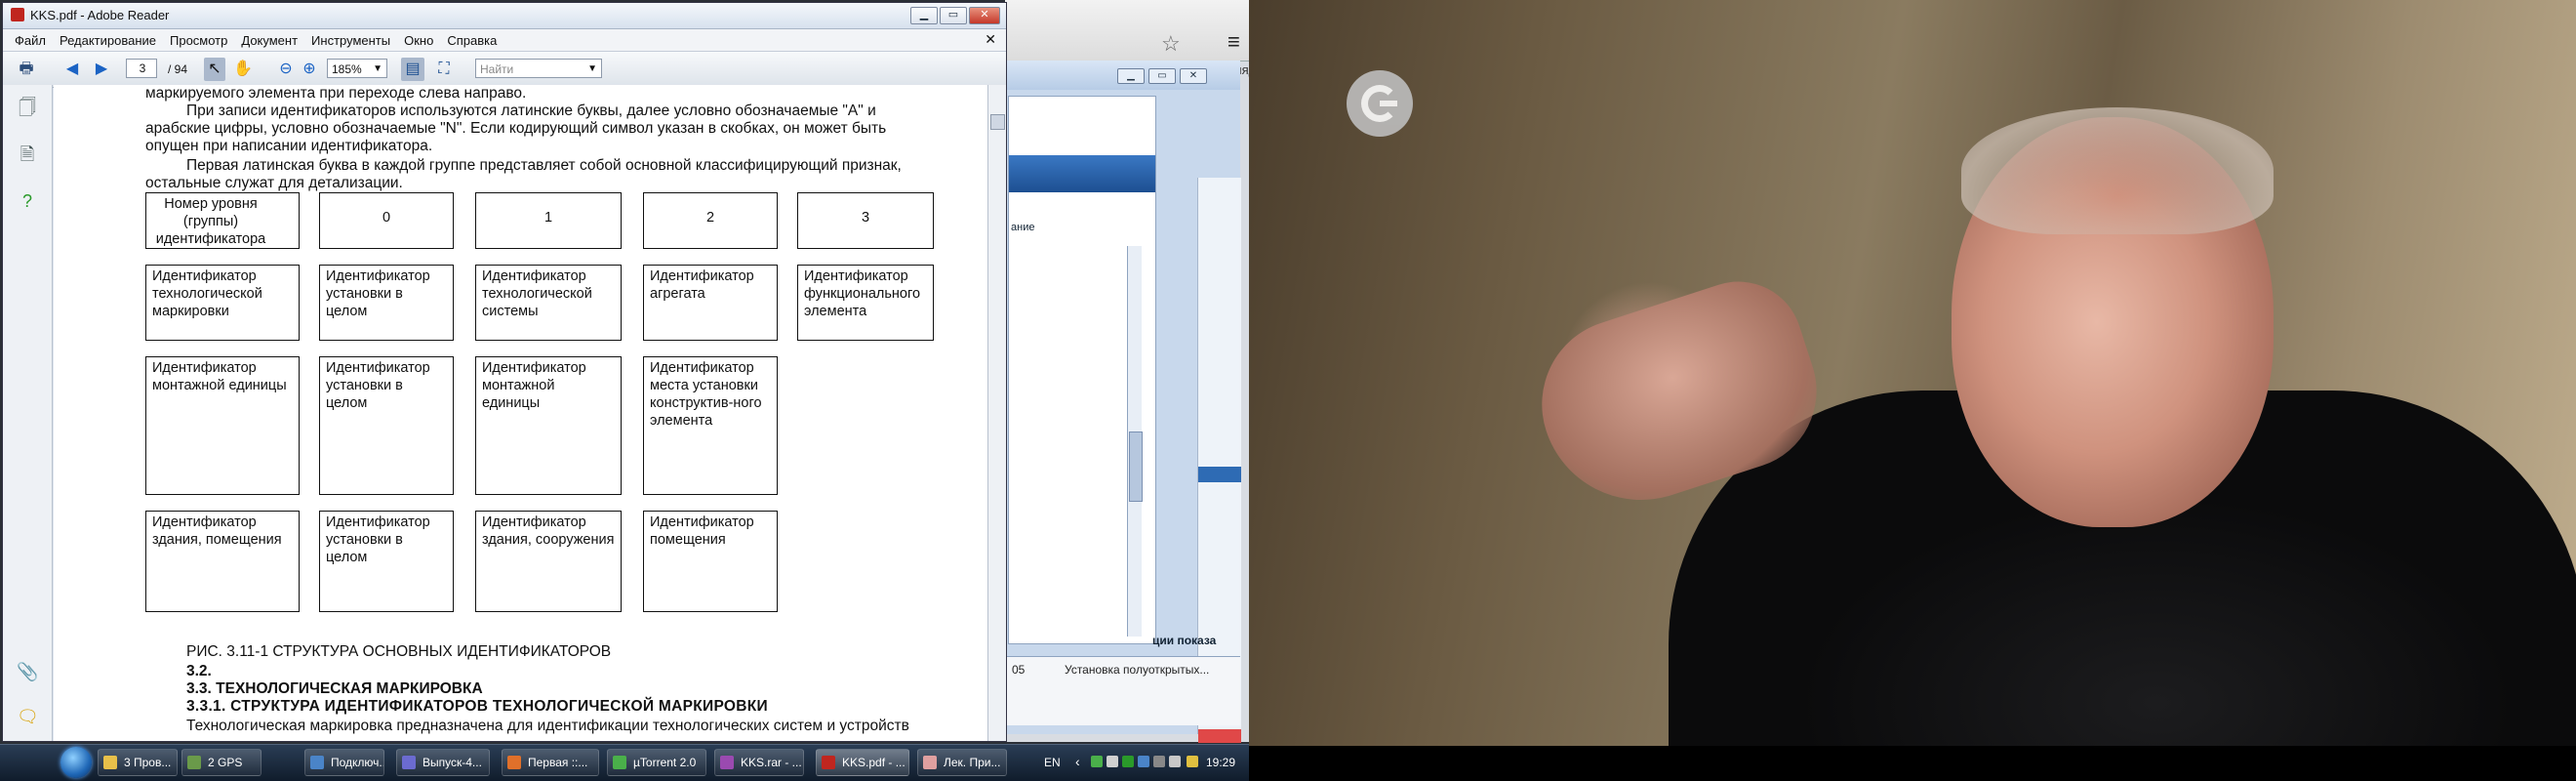 The width and height of the screenshot is (2576, 781). I want to click on tray-utorrent-icon, so click(1128, 761).